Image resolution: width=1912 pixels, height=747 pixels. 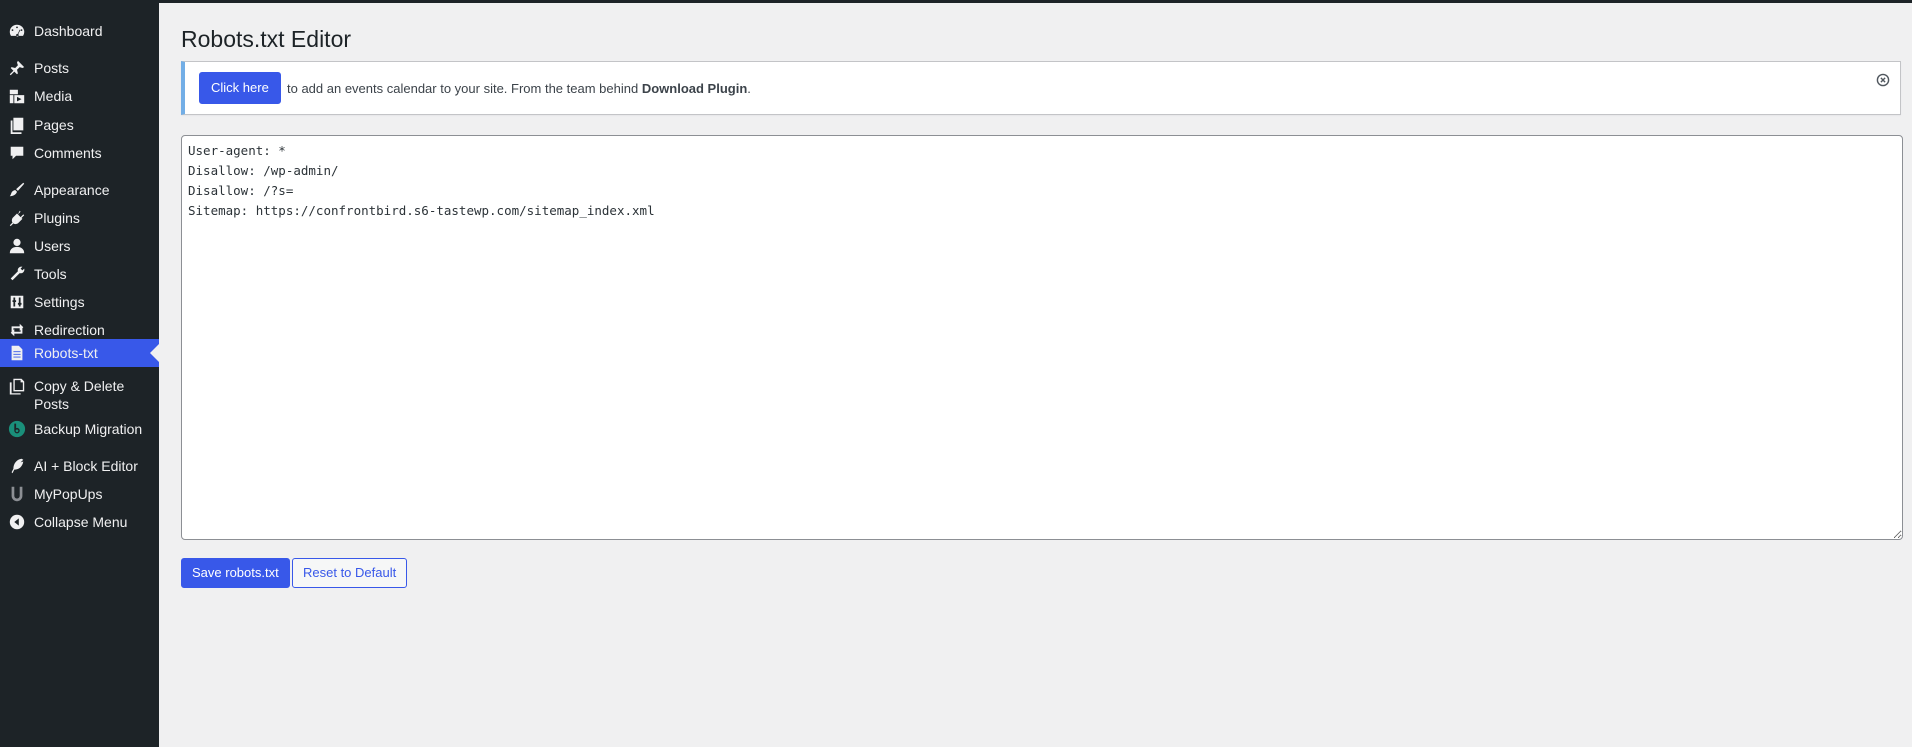 What do you see at coordinates (17, 494) in the screenshot?
I see `popup-u-icon` at bounding box center [17, 494].